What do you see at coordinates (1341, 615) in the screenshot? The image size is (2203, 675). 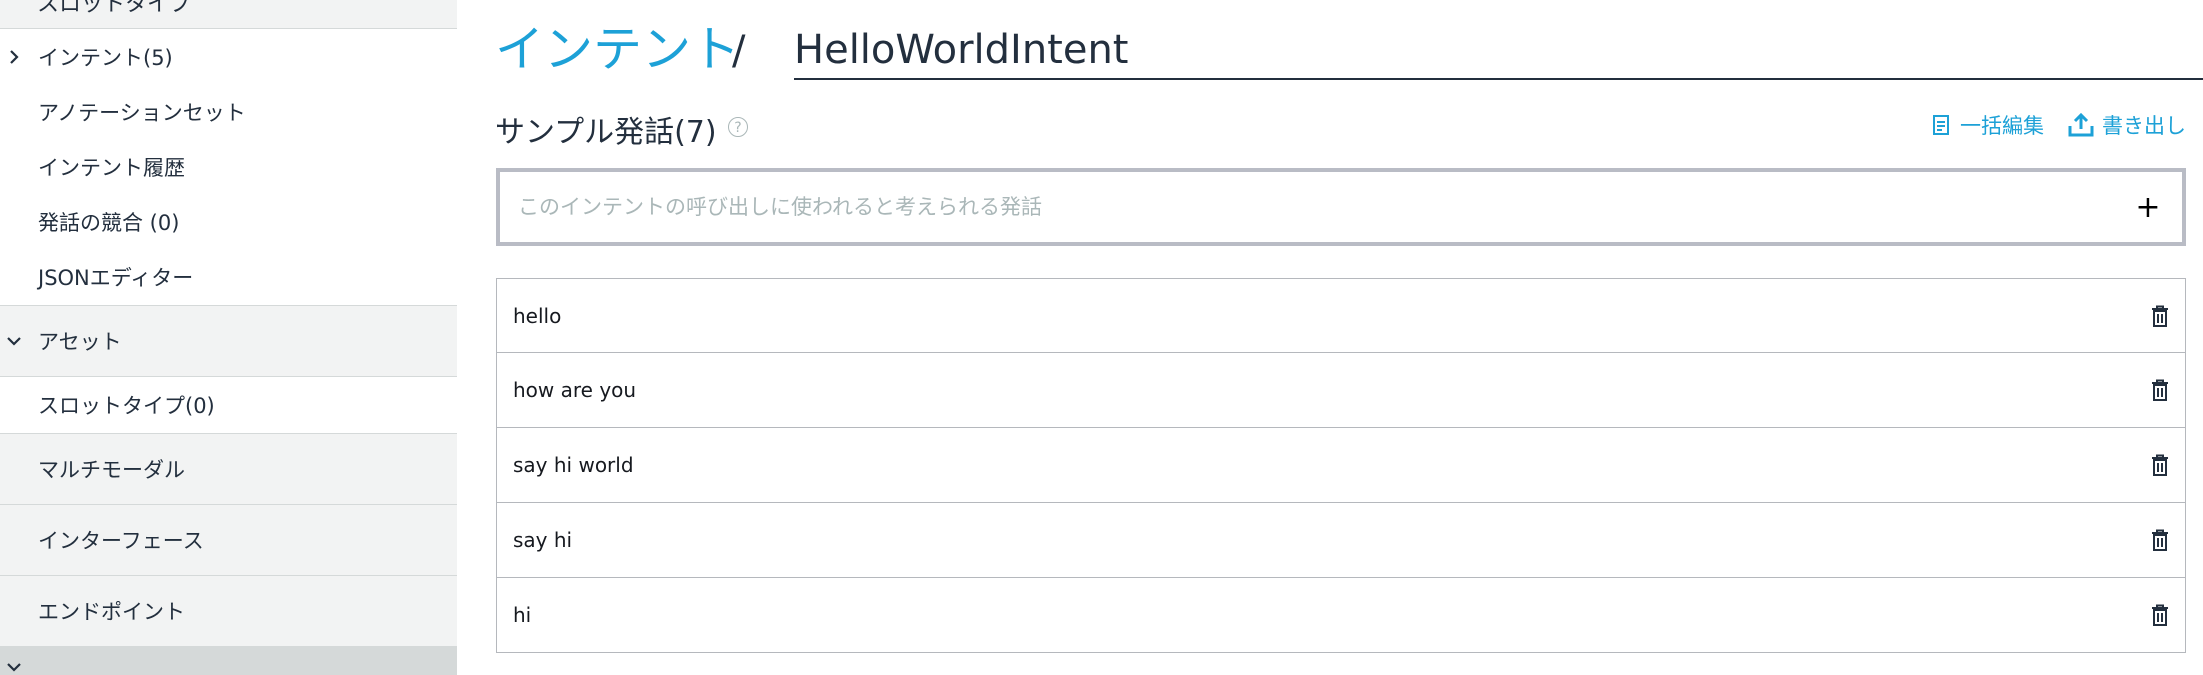 I see `list-item: hi` at bounding box center [1341, 615].